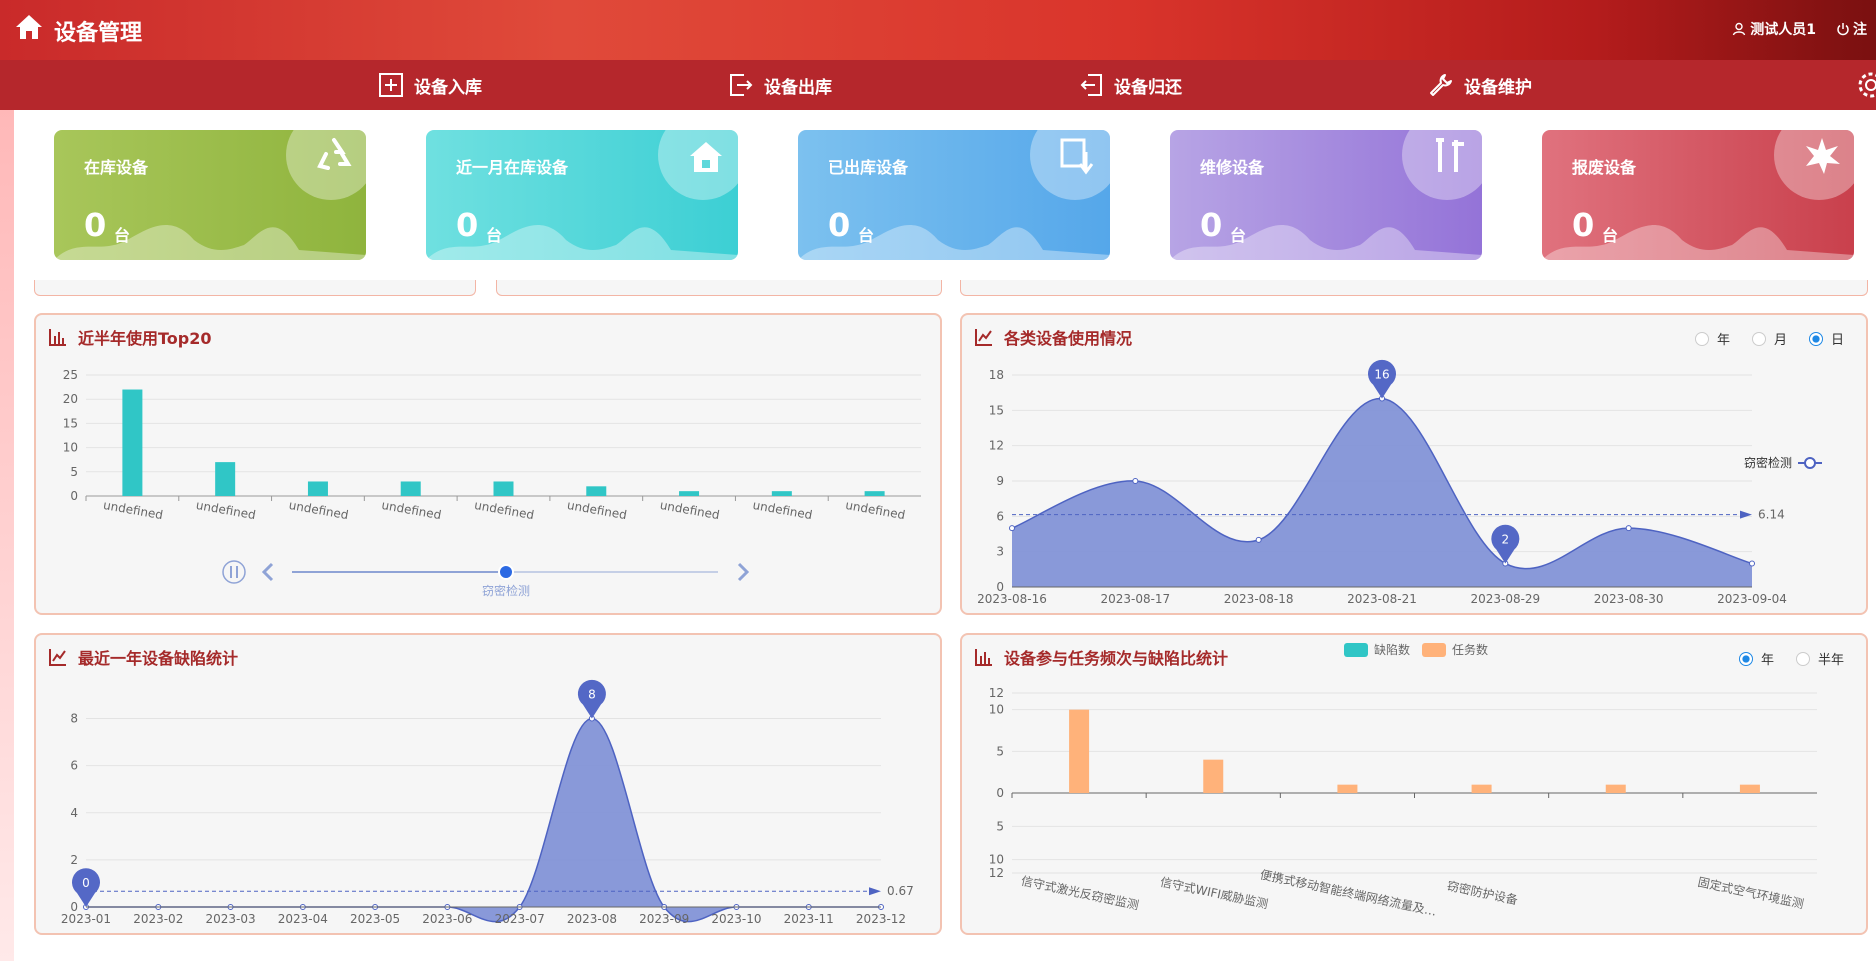 Image resolution: width=1876 pixels, height=961 pixels. What do you see at coordinates (1739, 29) in the screenshot?
I see `user-icon` at bounding box center [1739, 29].